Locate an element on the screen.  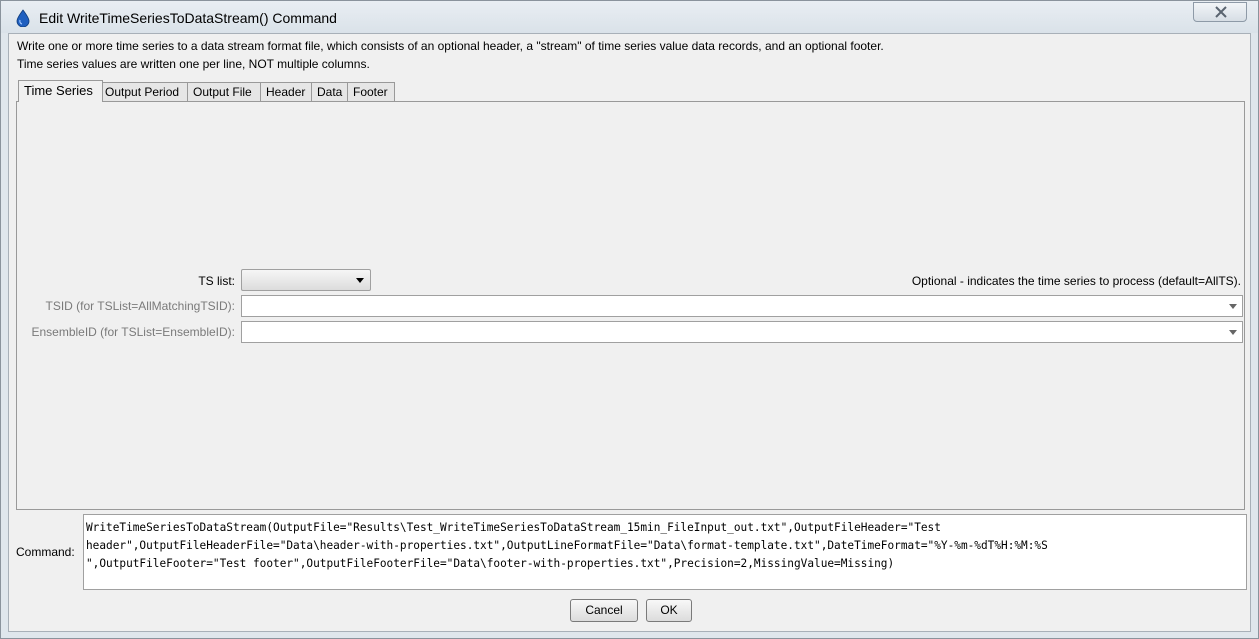
tsid-select is located at coordinates (742, 306).